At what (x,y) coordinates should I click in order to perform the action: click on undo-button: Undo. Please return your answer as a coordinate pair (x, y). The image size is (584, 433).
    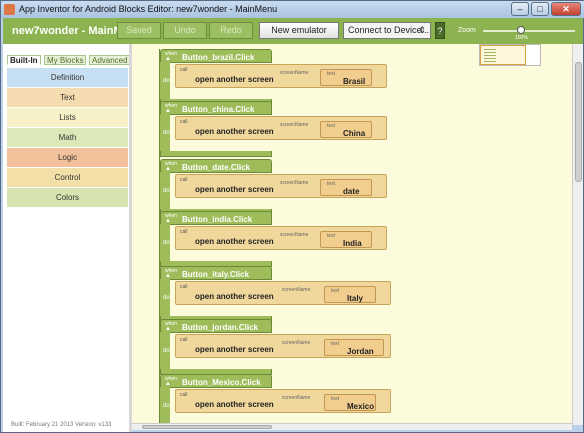
    Looking at the image, I should click on (185, 30).